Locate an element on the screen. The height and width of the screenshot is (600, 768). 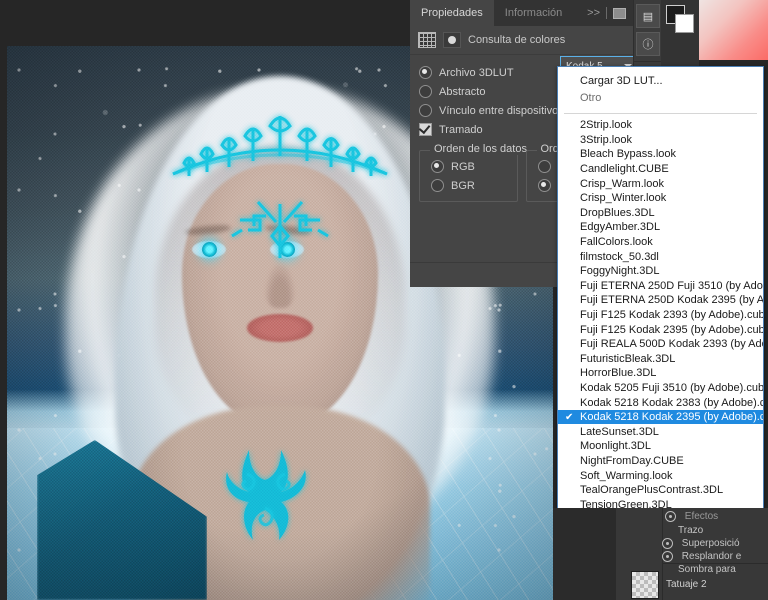
lut-menu-item: HorrorBlue.3DL is located at coordinates (660, 373).